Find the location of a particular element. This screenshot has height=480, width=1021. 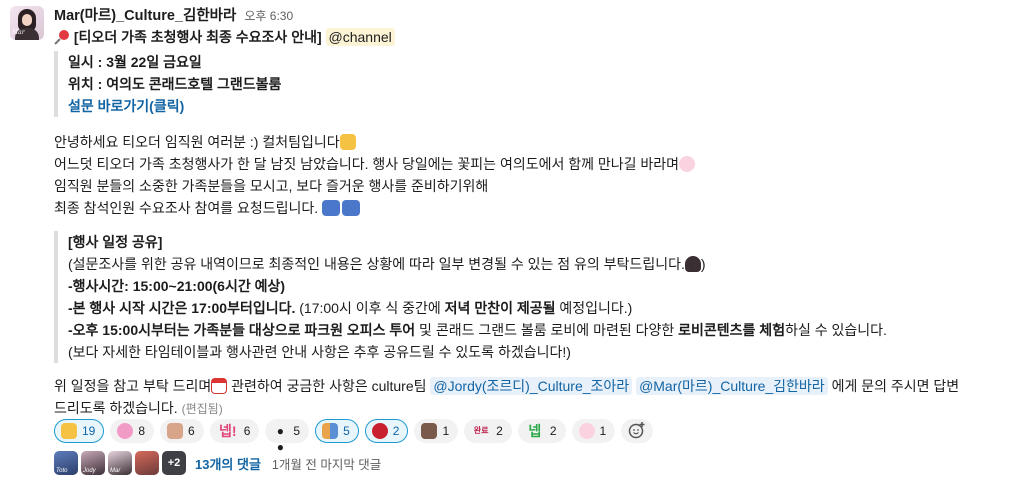

person-bowing-icon is located at coordinates (692, 264).